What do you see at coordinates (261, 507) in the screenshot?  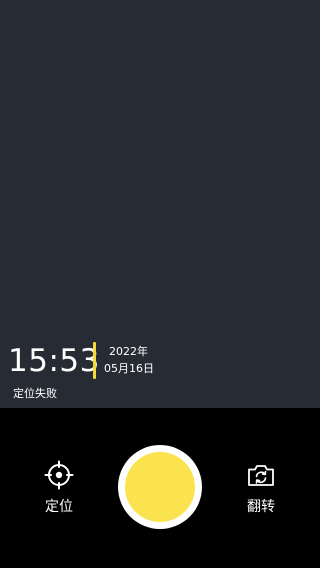 I see `flip-label: 翻转` at bounding box center [261, 507].